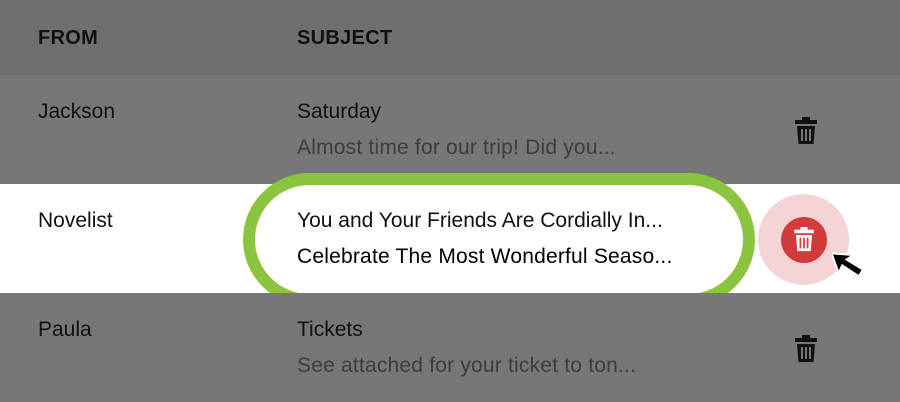 The height and width of the screenshot is (402, 900). I want to click on delete-button, so click(804, 240).